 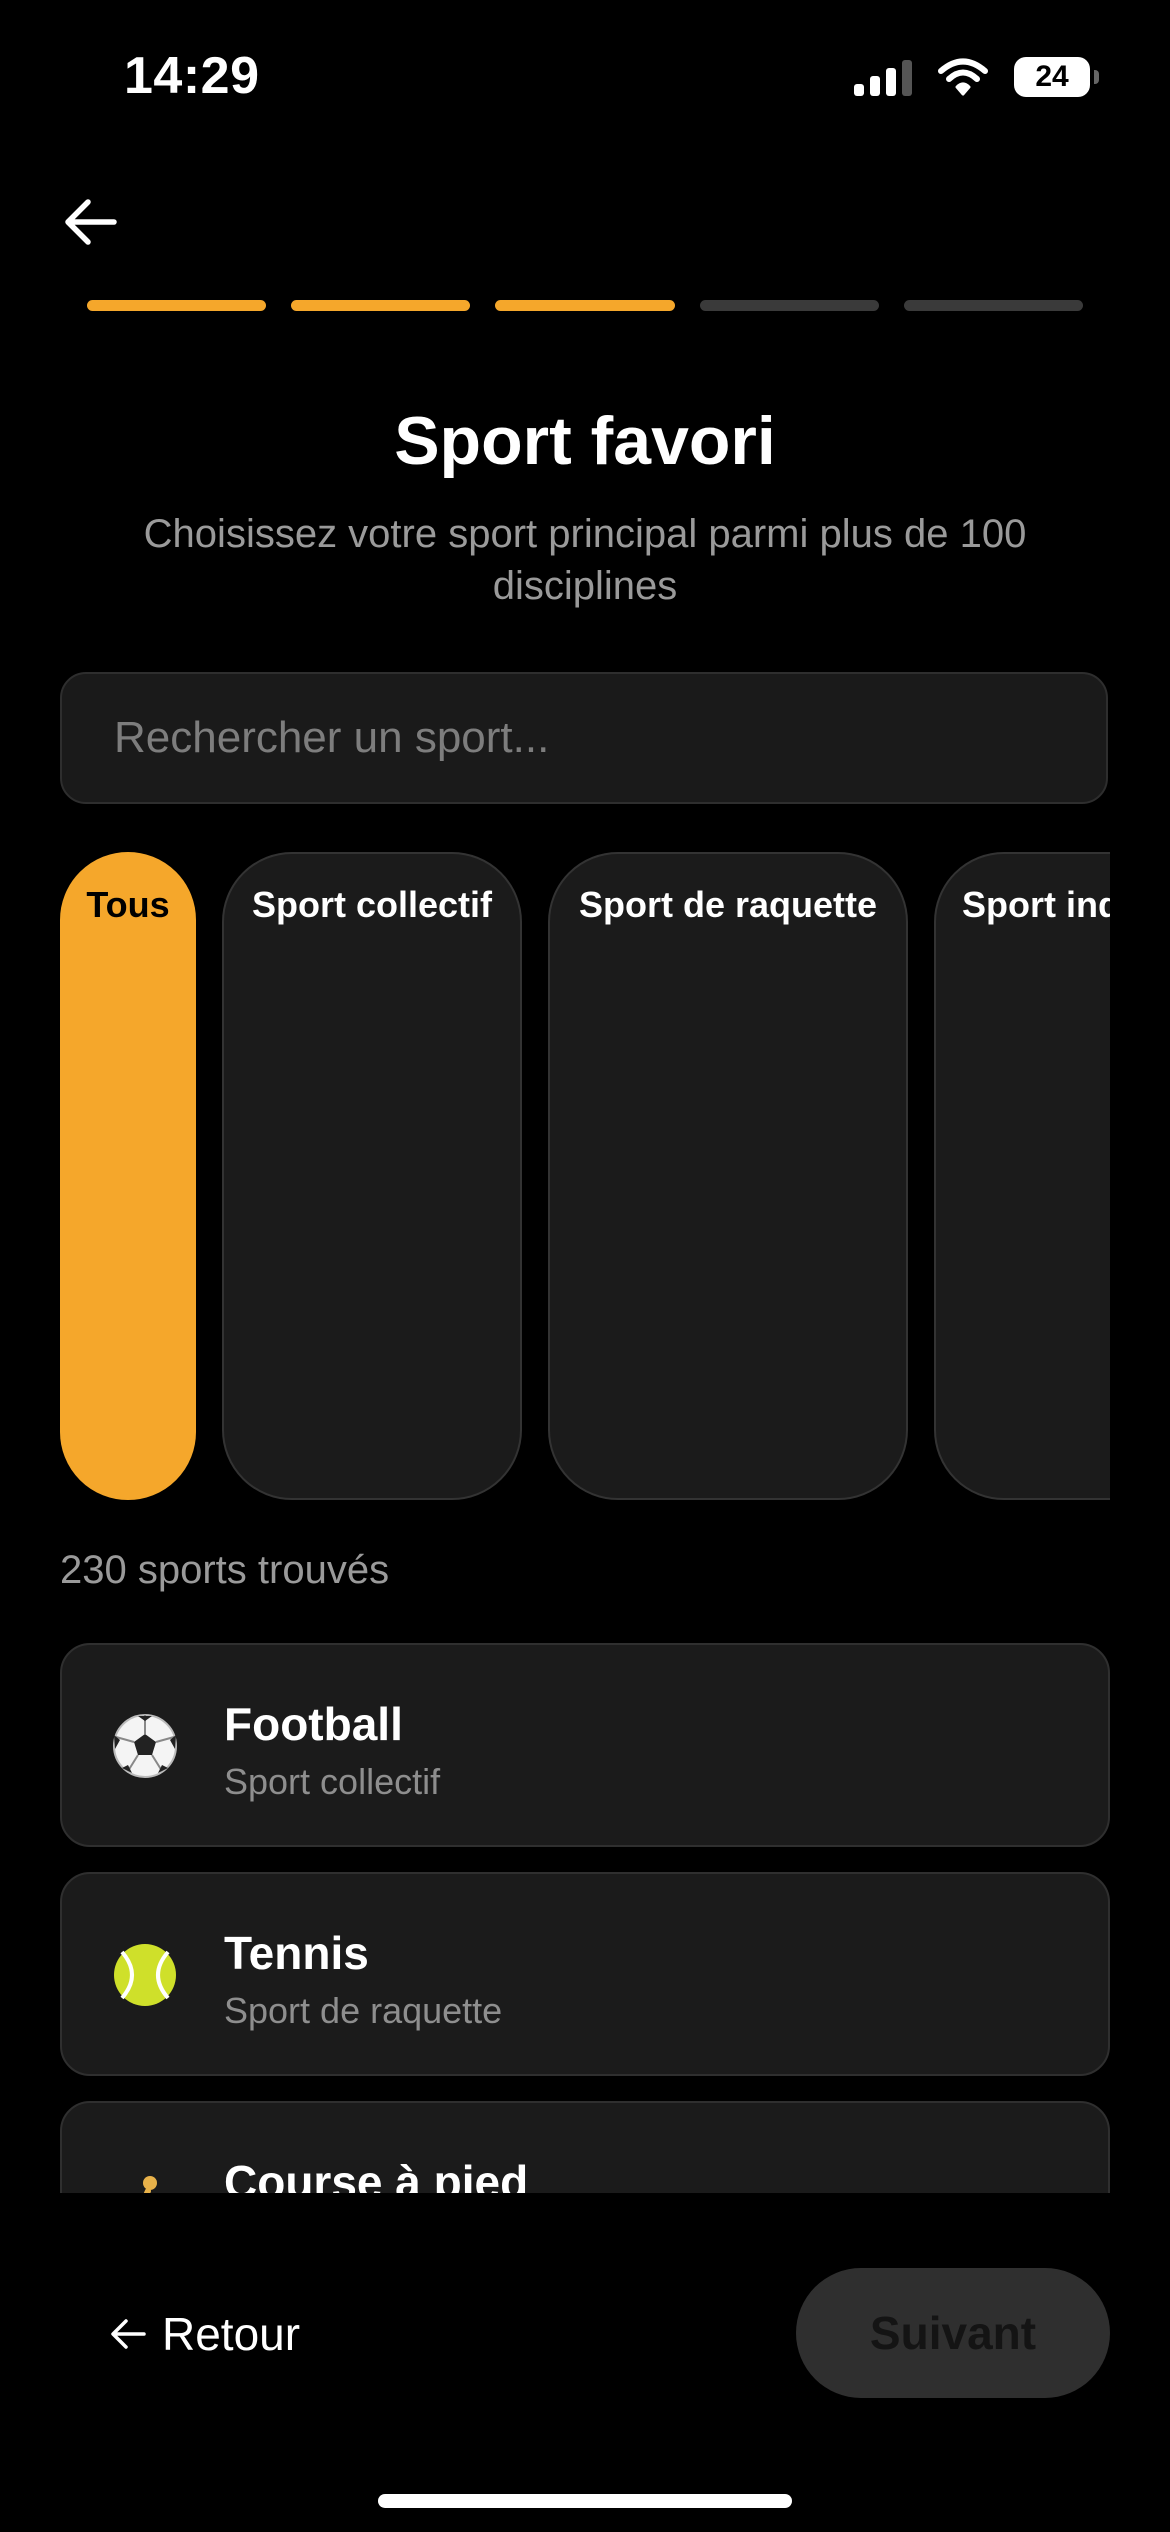 What do you see at coordinates (90, 222) in the screenshot?
I see `back-arrow-icon` at bounding box center [90, 222].